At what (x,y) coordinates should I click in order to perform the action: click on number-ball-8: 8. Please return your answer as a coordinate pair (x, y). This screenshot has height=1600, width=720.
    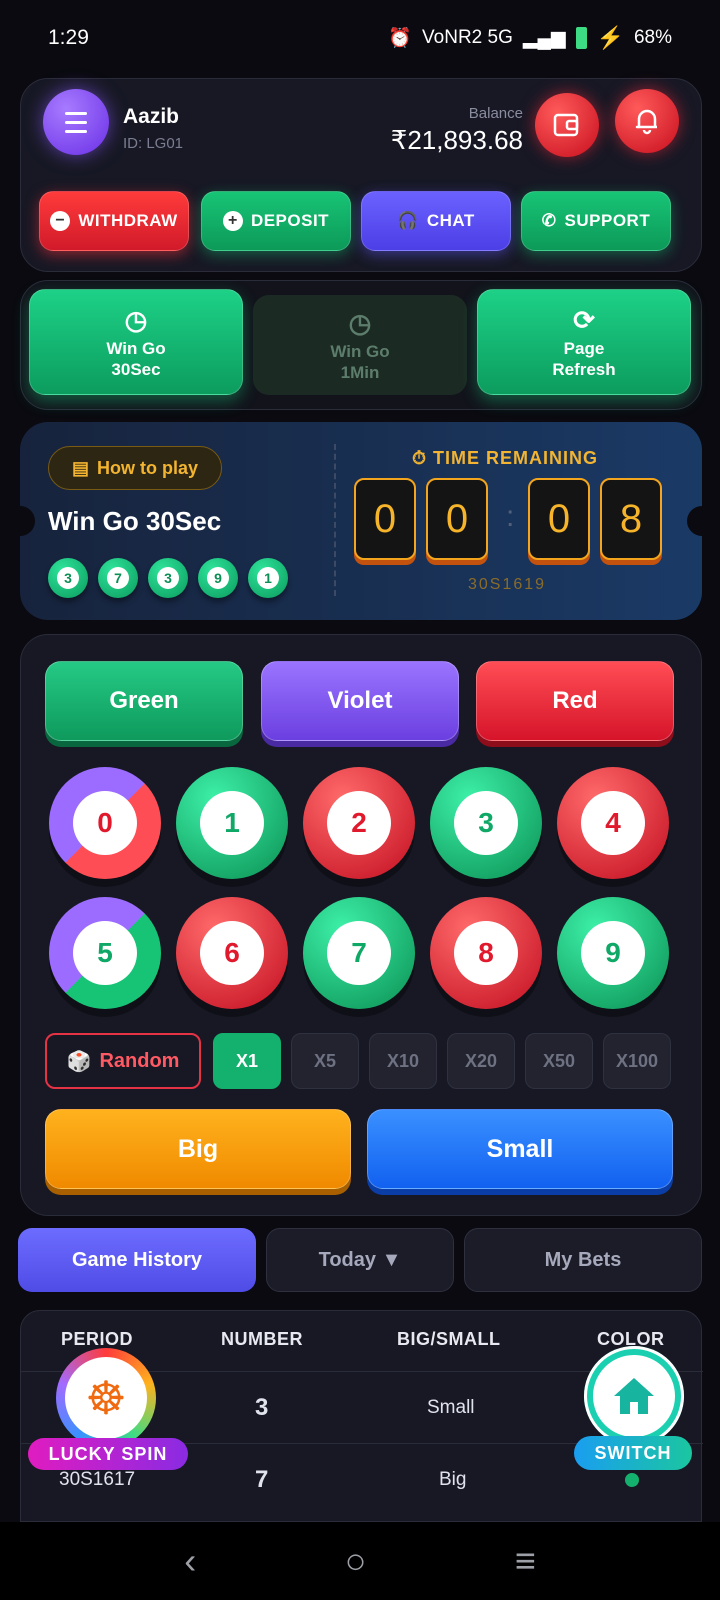
    Looking at the image, I should click on (486, 953).